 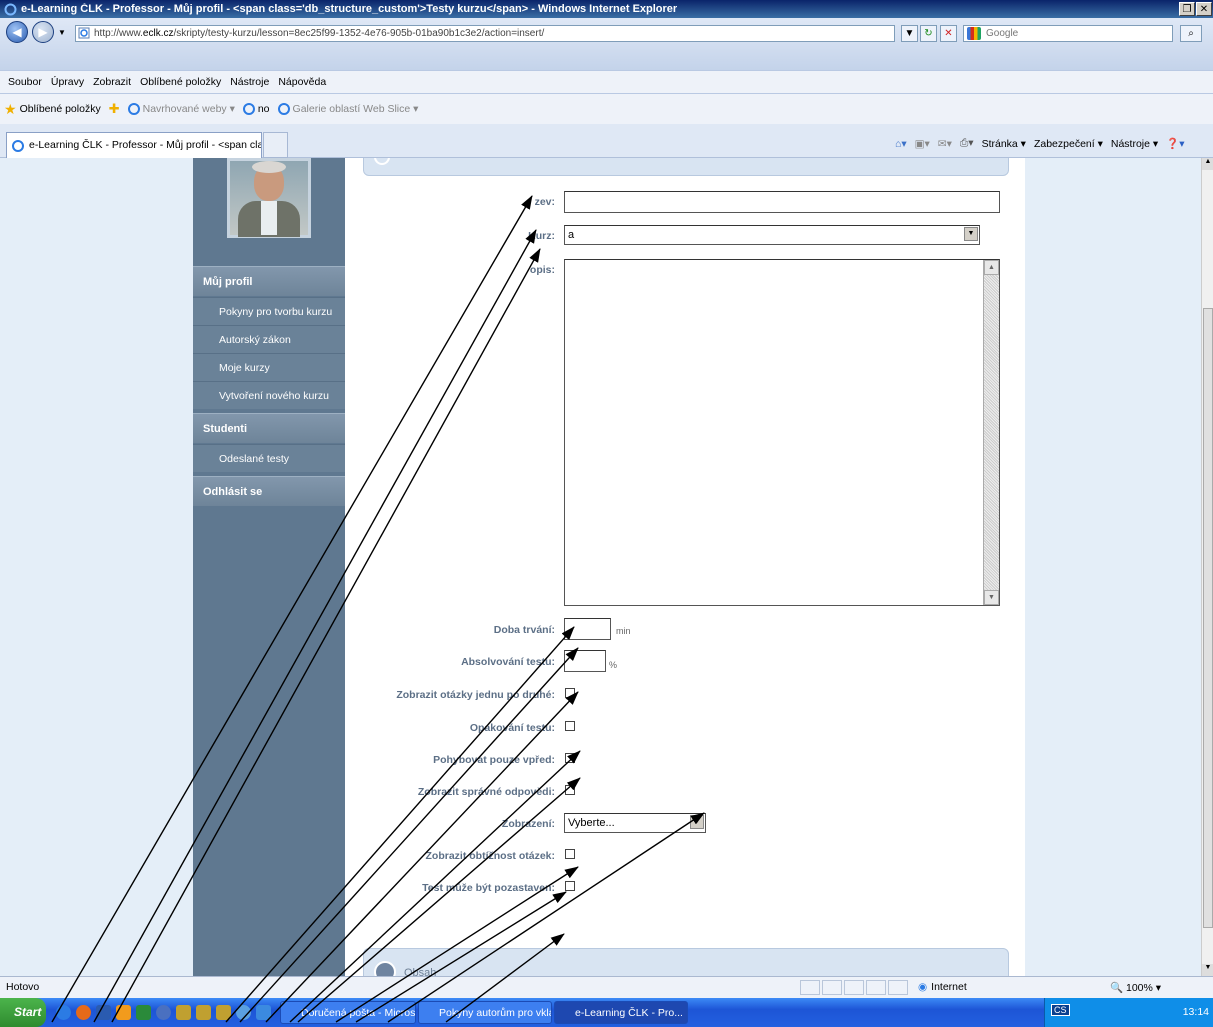 What do you see at coordinates (1139, 988) in the screenshot?
I see `zoom-level: 100%` at bounding box center [1139, 988].